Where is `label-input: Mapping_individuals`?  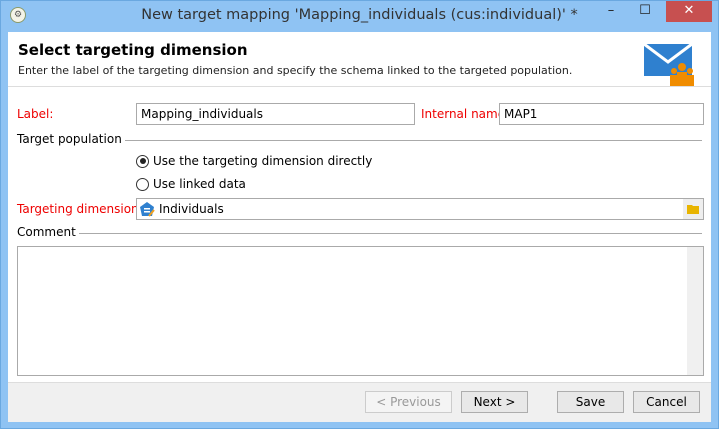
label-input: Mapping_individuals is located at coordinates (275, 114).